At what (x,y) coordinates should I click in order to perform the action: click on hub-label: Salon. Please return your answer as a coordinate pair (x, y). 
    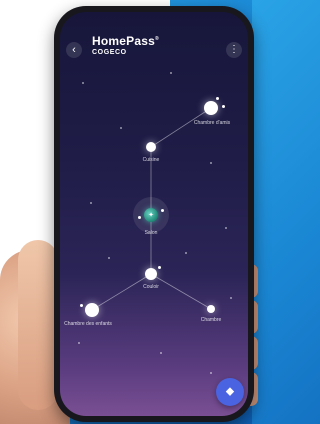
    Looking at the image, I should click on (151, 233).